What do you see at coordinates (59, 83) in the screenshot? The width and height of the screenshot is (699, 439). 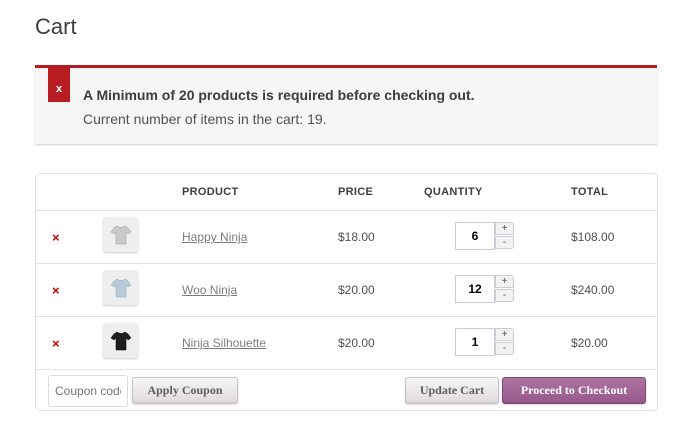 I see `error-icon: x` at bounding box center [59, 83].